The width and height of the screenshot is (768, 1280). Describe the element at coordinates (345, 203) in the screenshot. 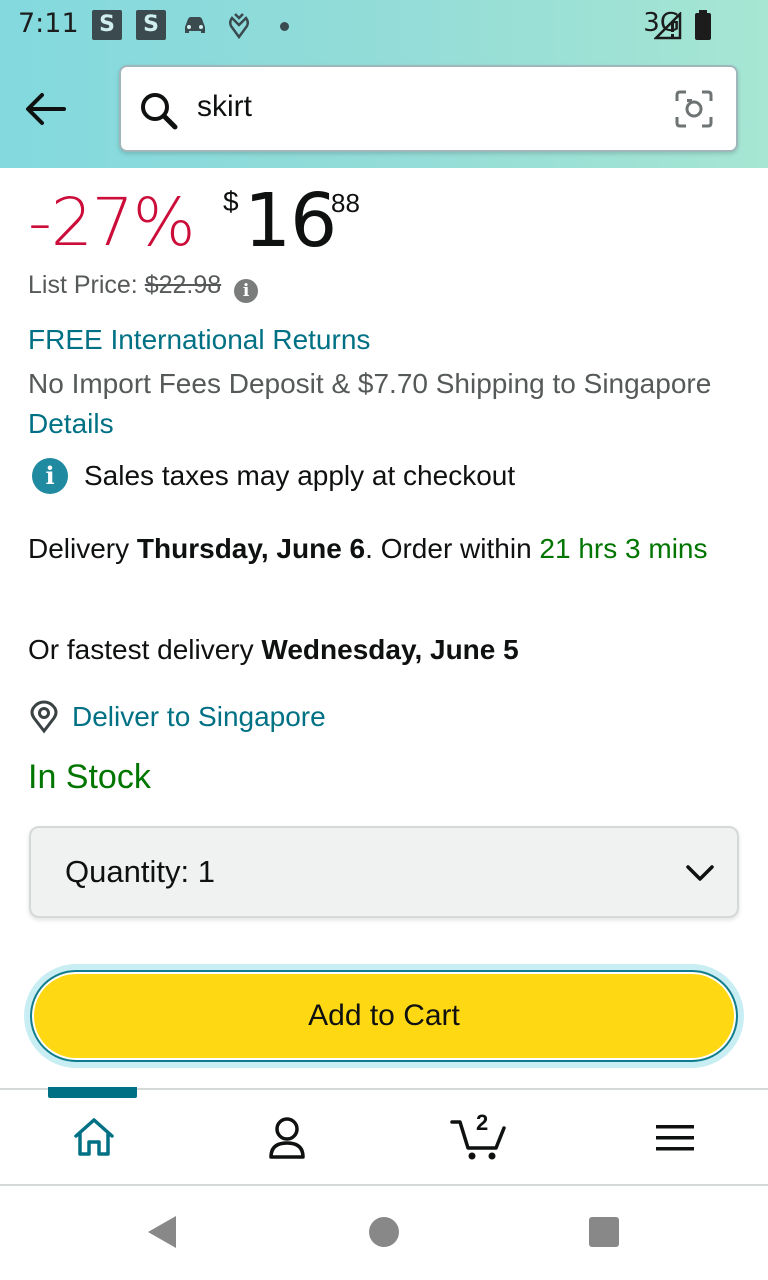

I see `price-fraction: 88` at that location.